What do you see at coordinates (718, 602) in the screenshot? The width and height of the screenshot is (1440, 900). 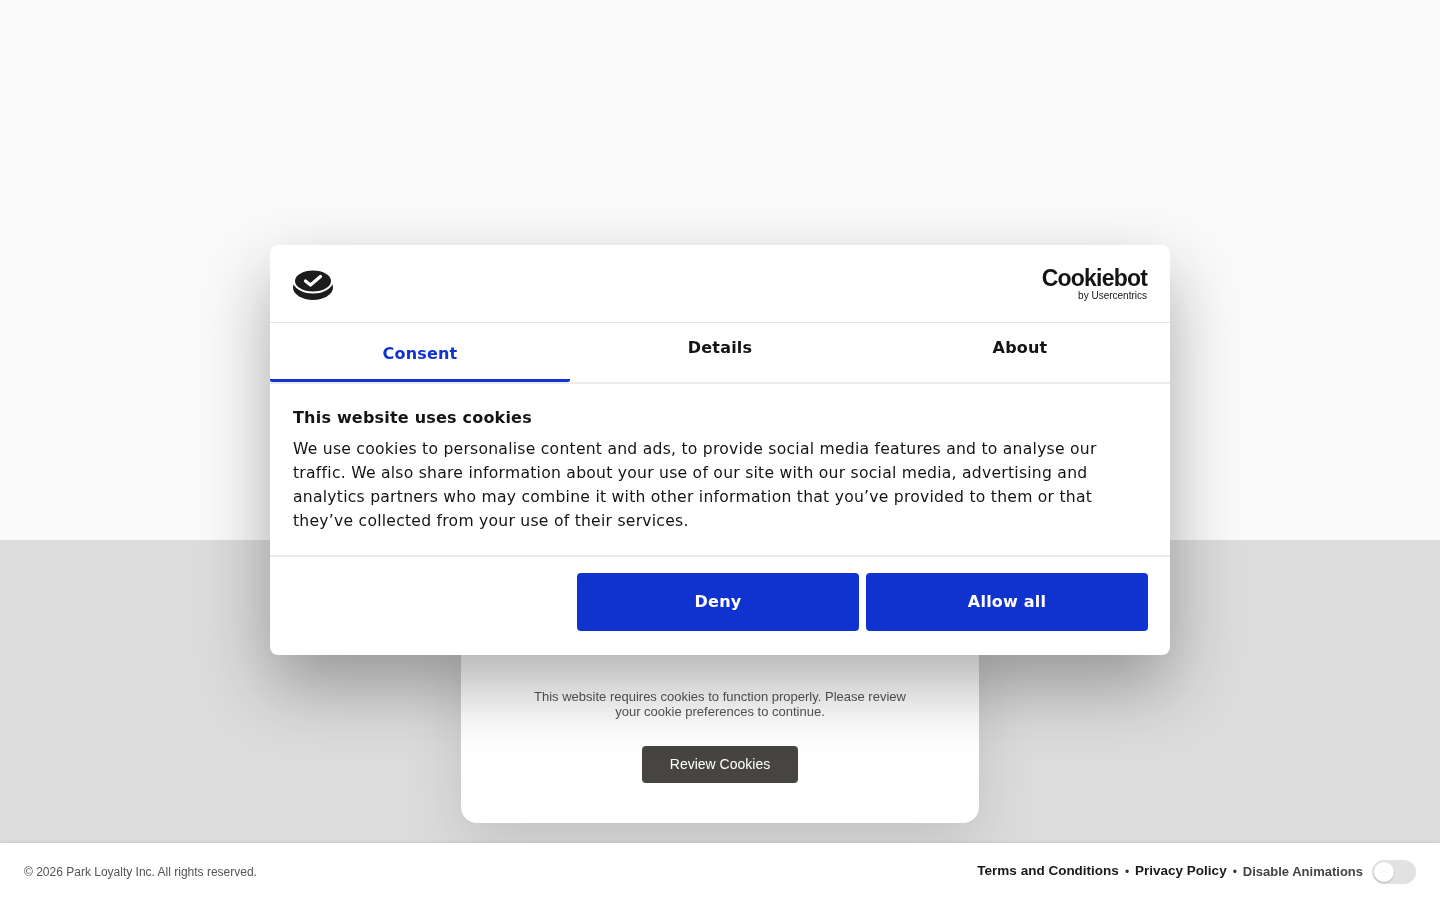 I see `consent-button: Deny` at bounding box center [718, 602].